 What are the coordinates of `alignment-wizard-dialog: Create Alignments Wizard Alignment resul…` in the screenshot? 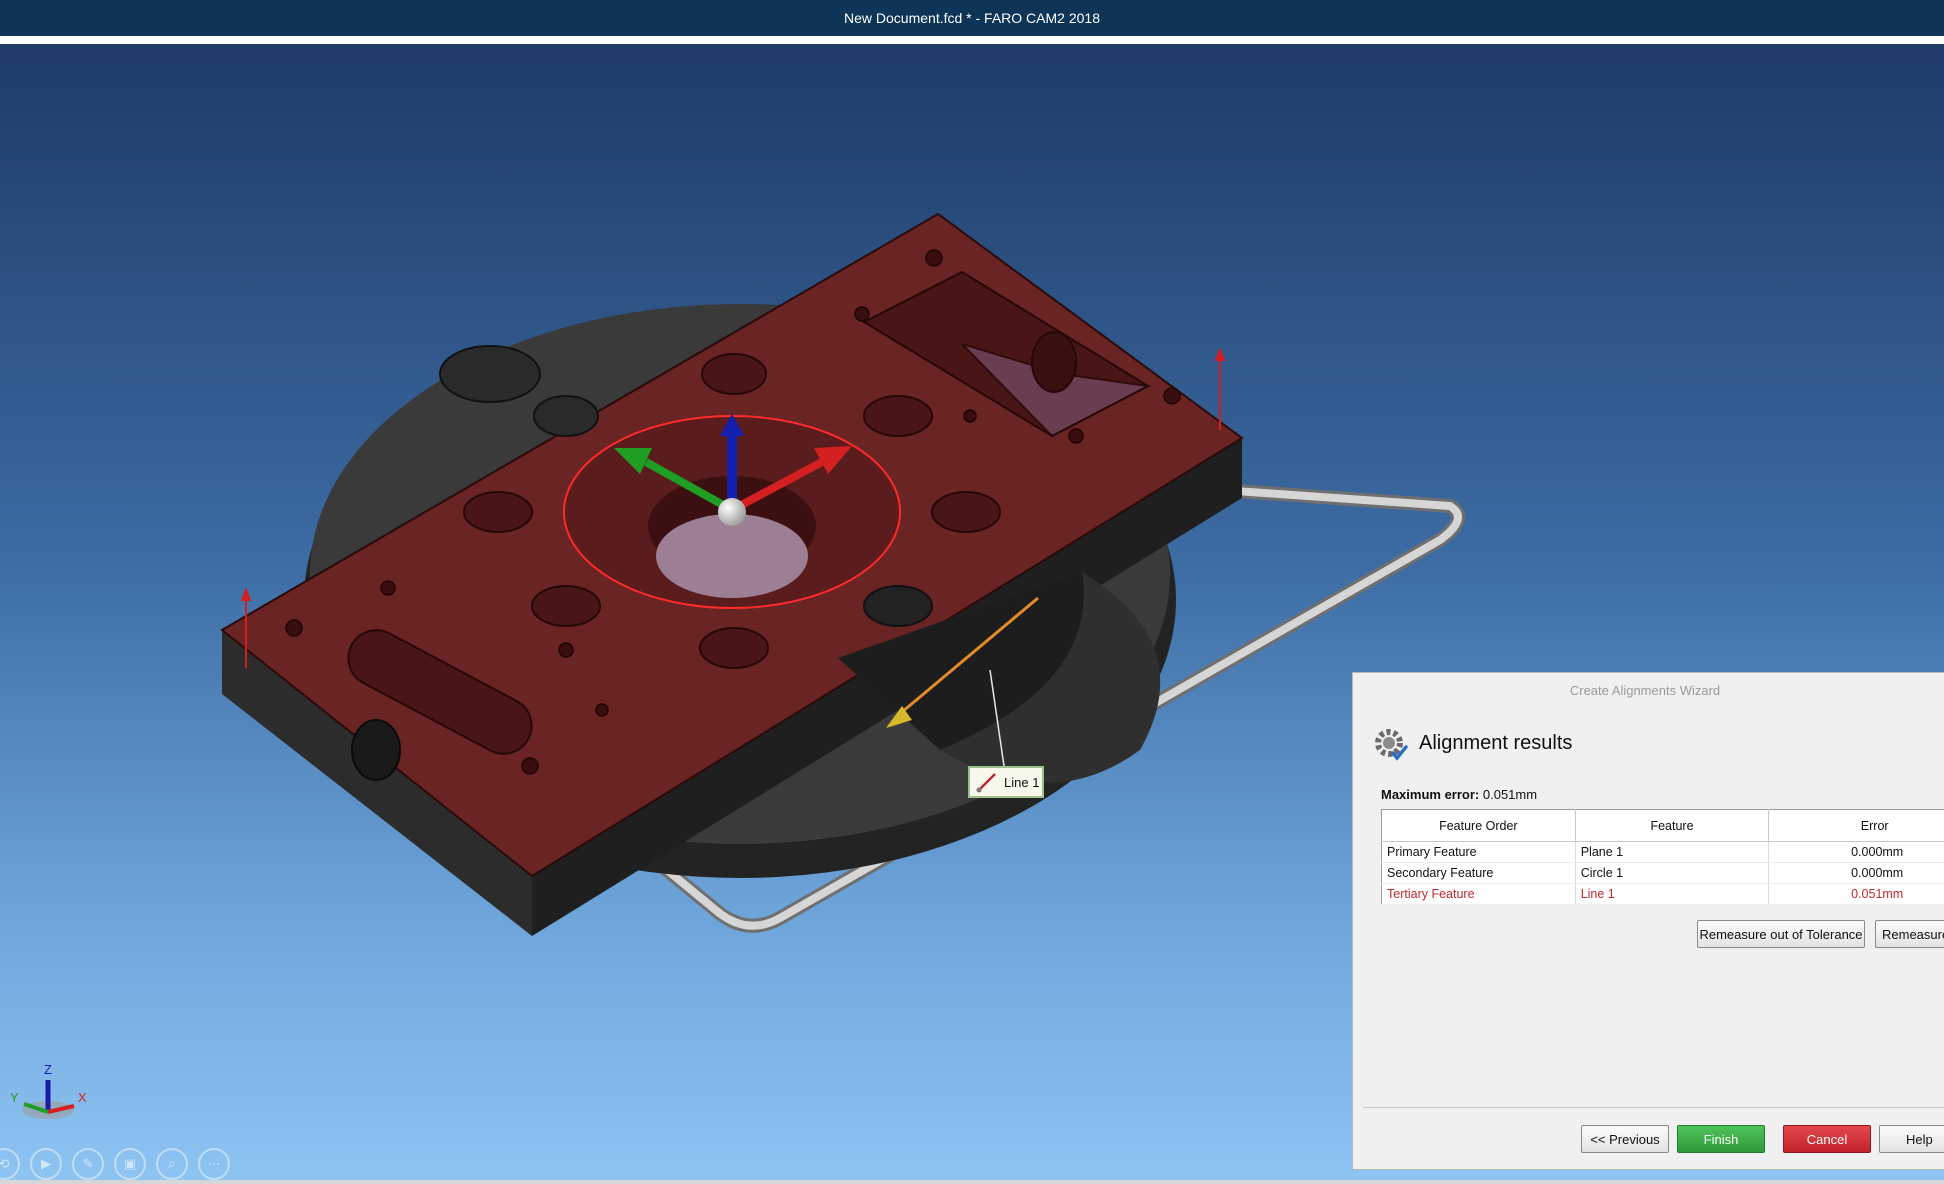 It's located at (1648, 921).